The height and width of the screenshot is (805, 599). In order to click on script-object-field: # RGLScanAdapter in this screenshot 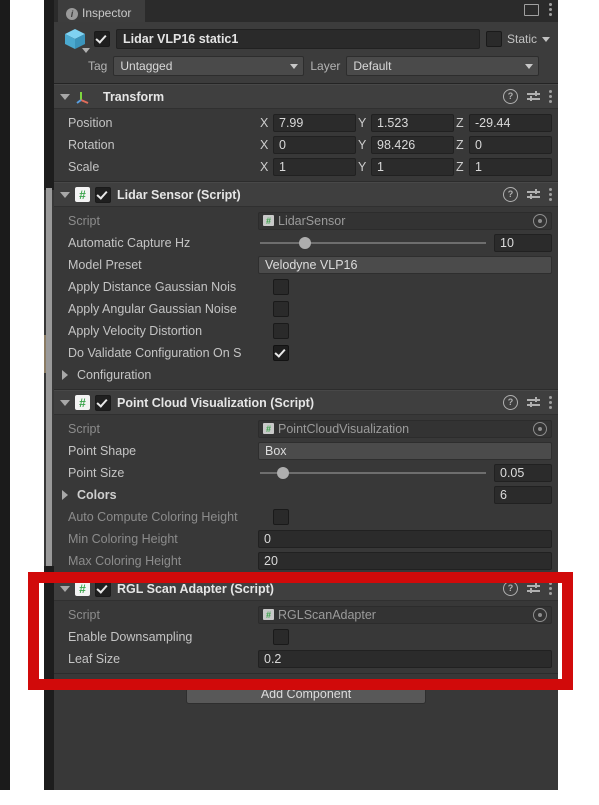, I will do `click(405, 614)`.